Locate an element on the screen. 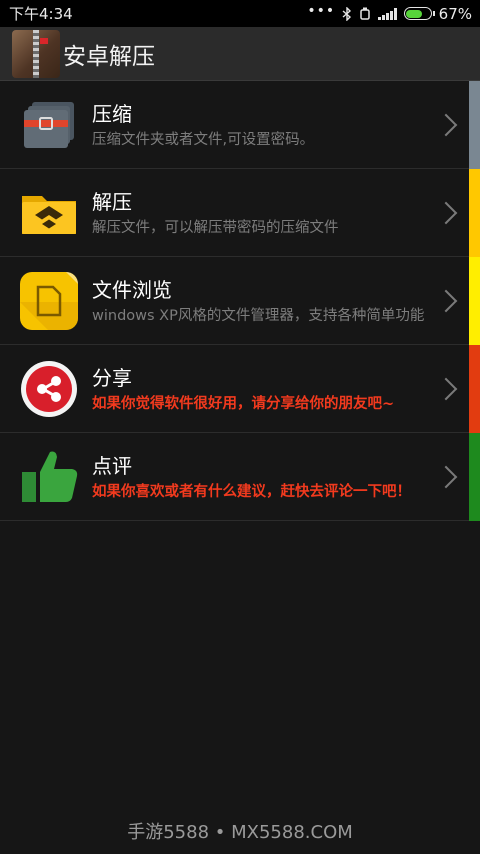 The image size is (480, 854). menu-item-title: 解压 is located at coordinates (112, 202).